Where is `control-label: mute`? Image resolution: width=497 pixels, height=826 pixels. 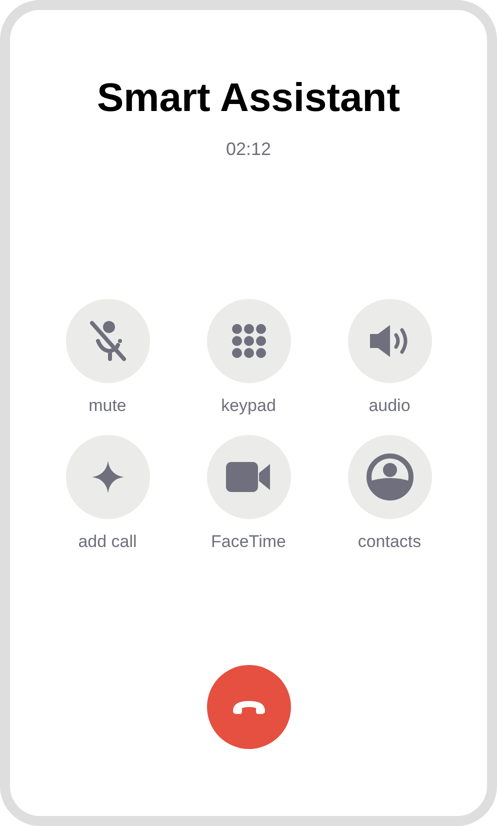
control-label: mute is located at coordinates (107, 406).